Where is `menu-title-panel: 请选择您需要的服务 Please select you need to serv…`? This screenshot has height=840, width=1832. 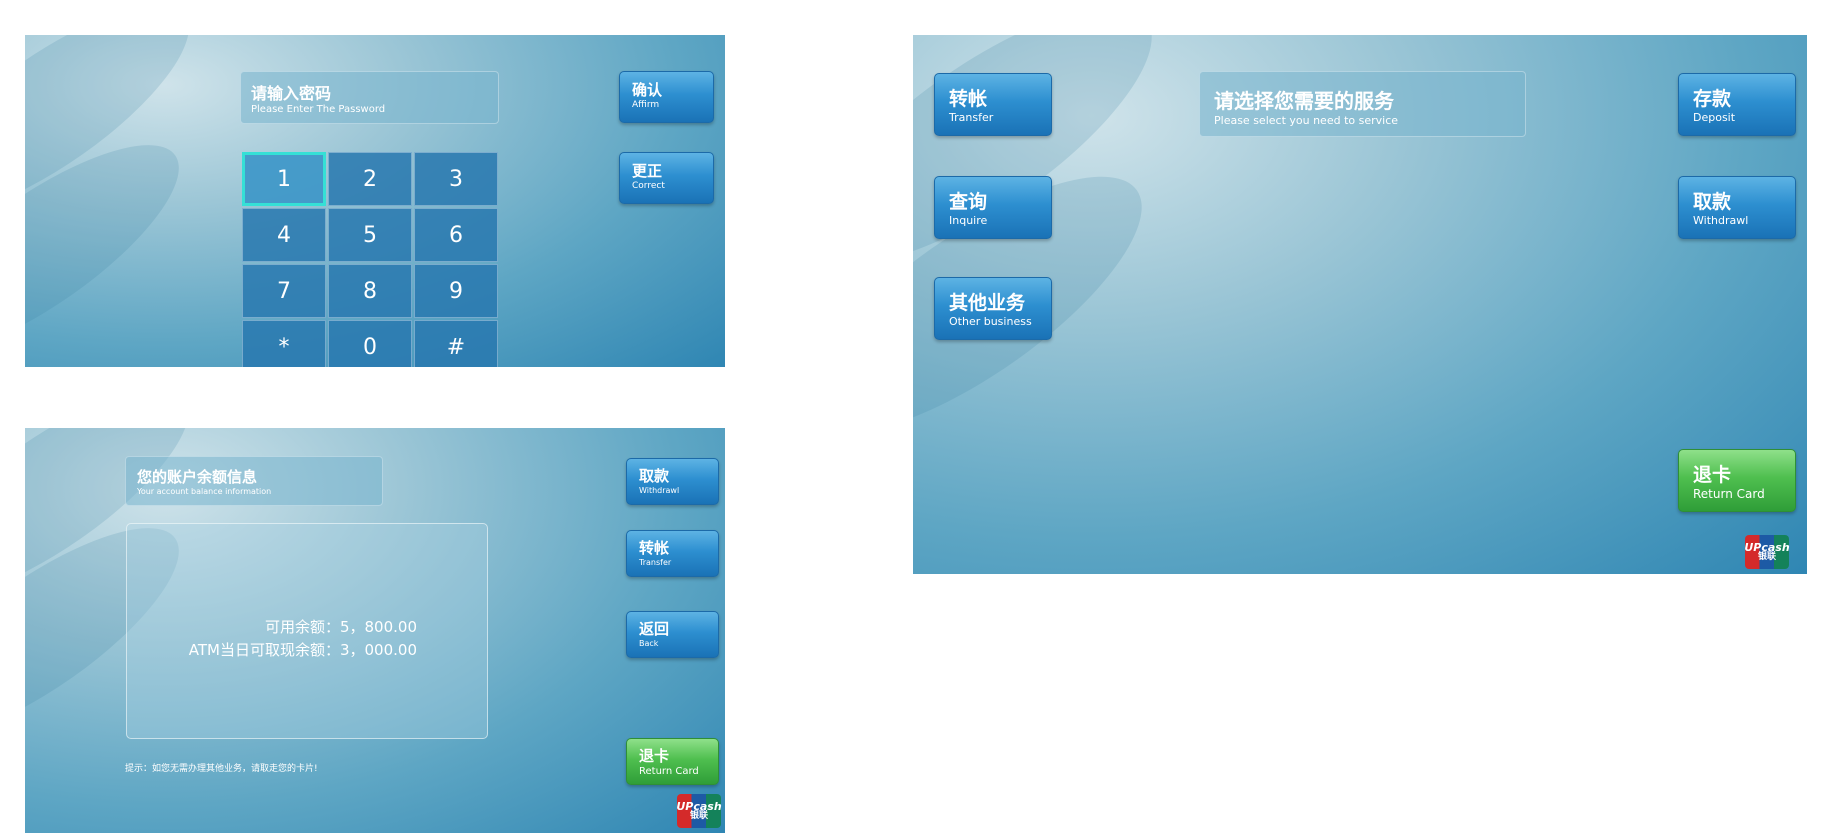 menu-title-panel: 请选择您需要的服务 Please select you need to serv… is located at coordinates (1362, 104).